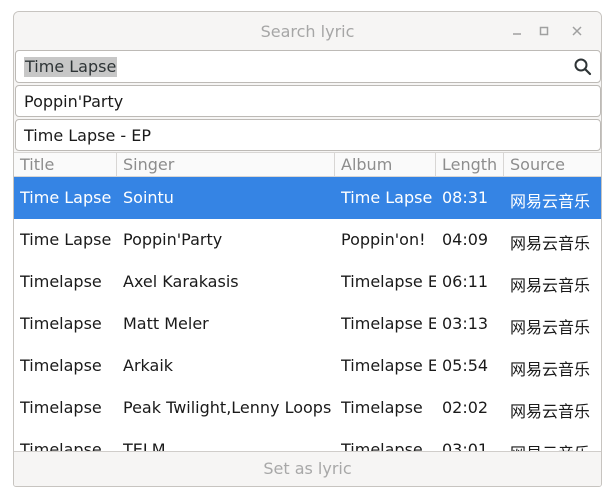 The image size is (615, 502). I want to click on minimize-icon, so click(517, 34).